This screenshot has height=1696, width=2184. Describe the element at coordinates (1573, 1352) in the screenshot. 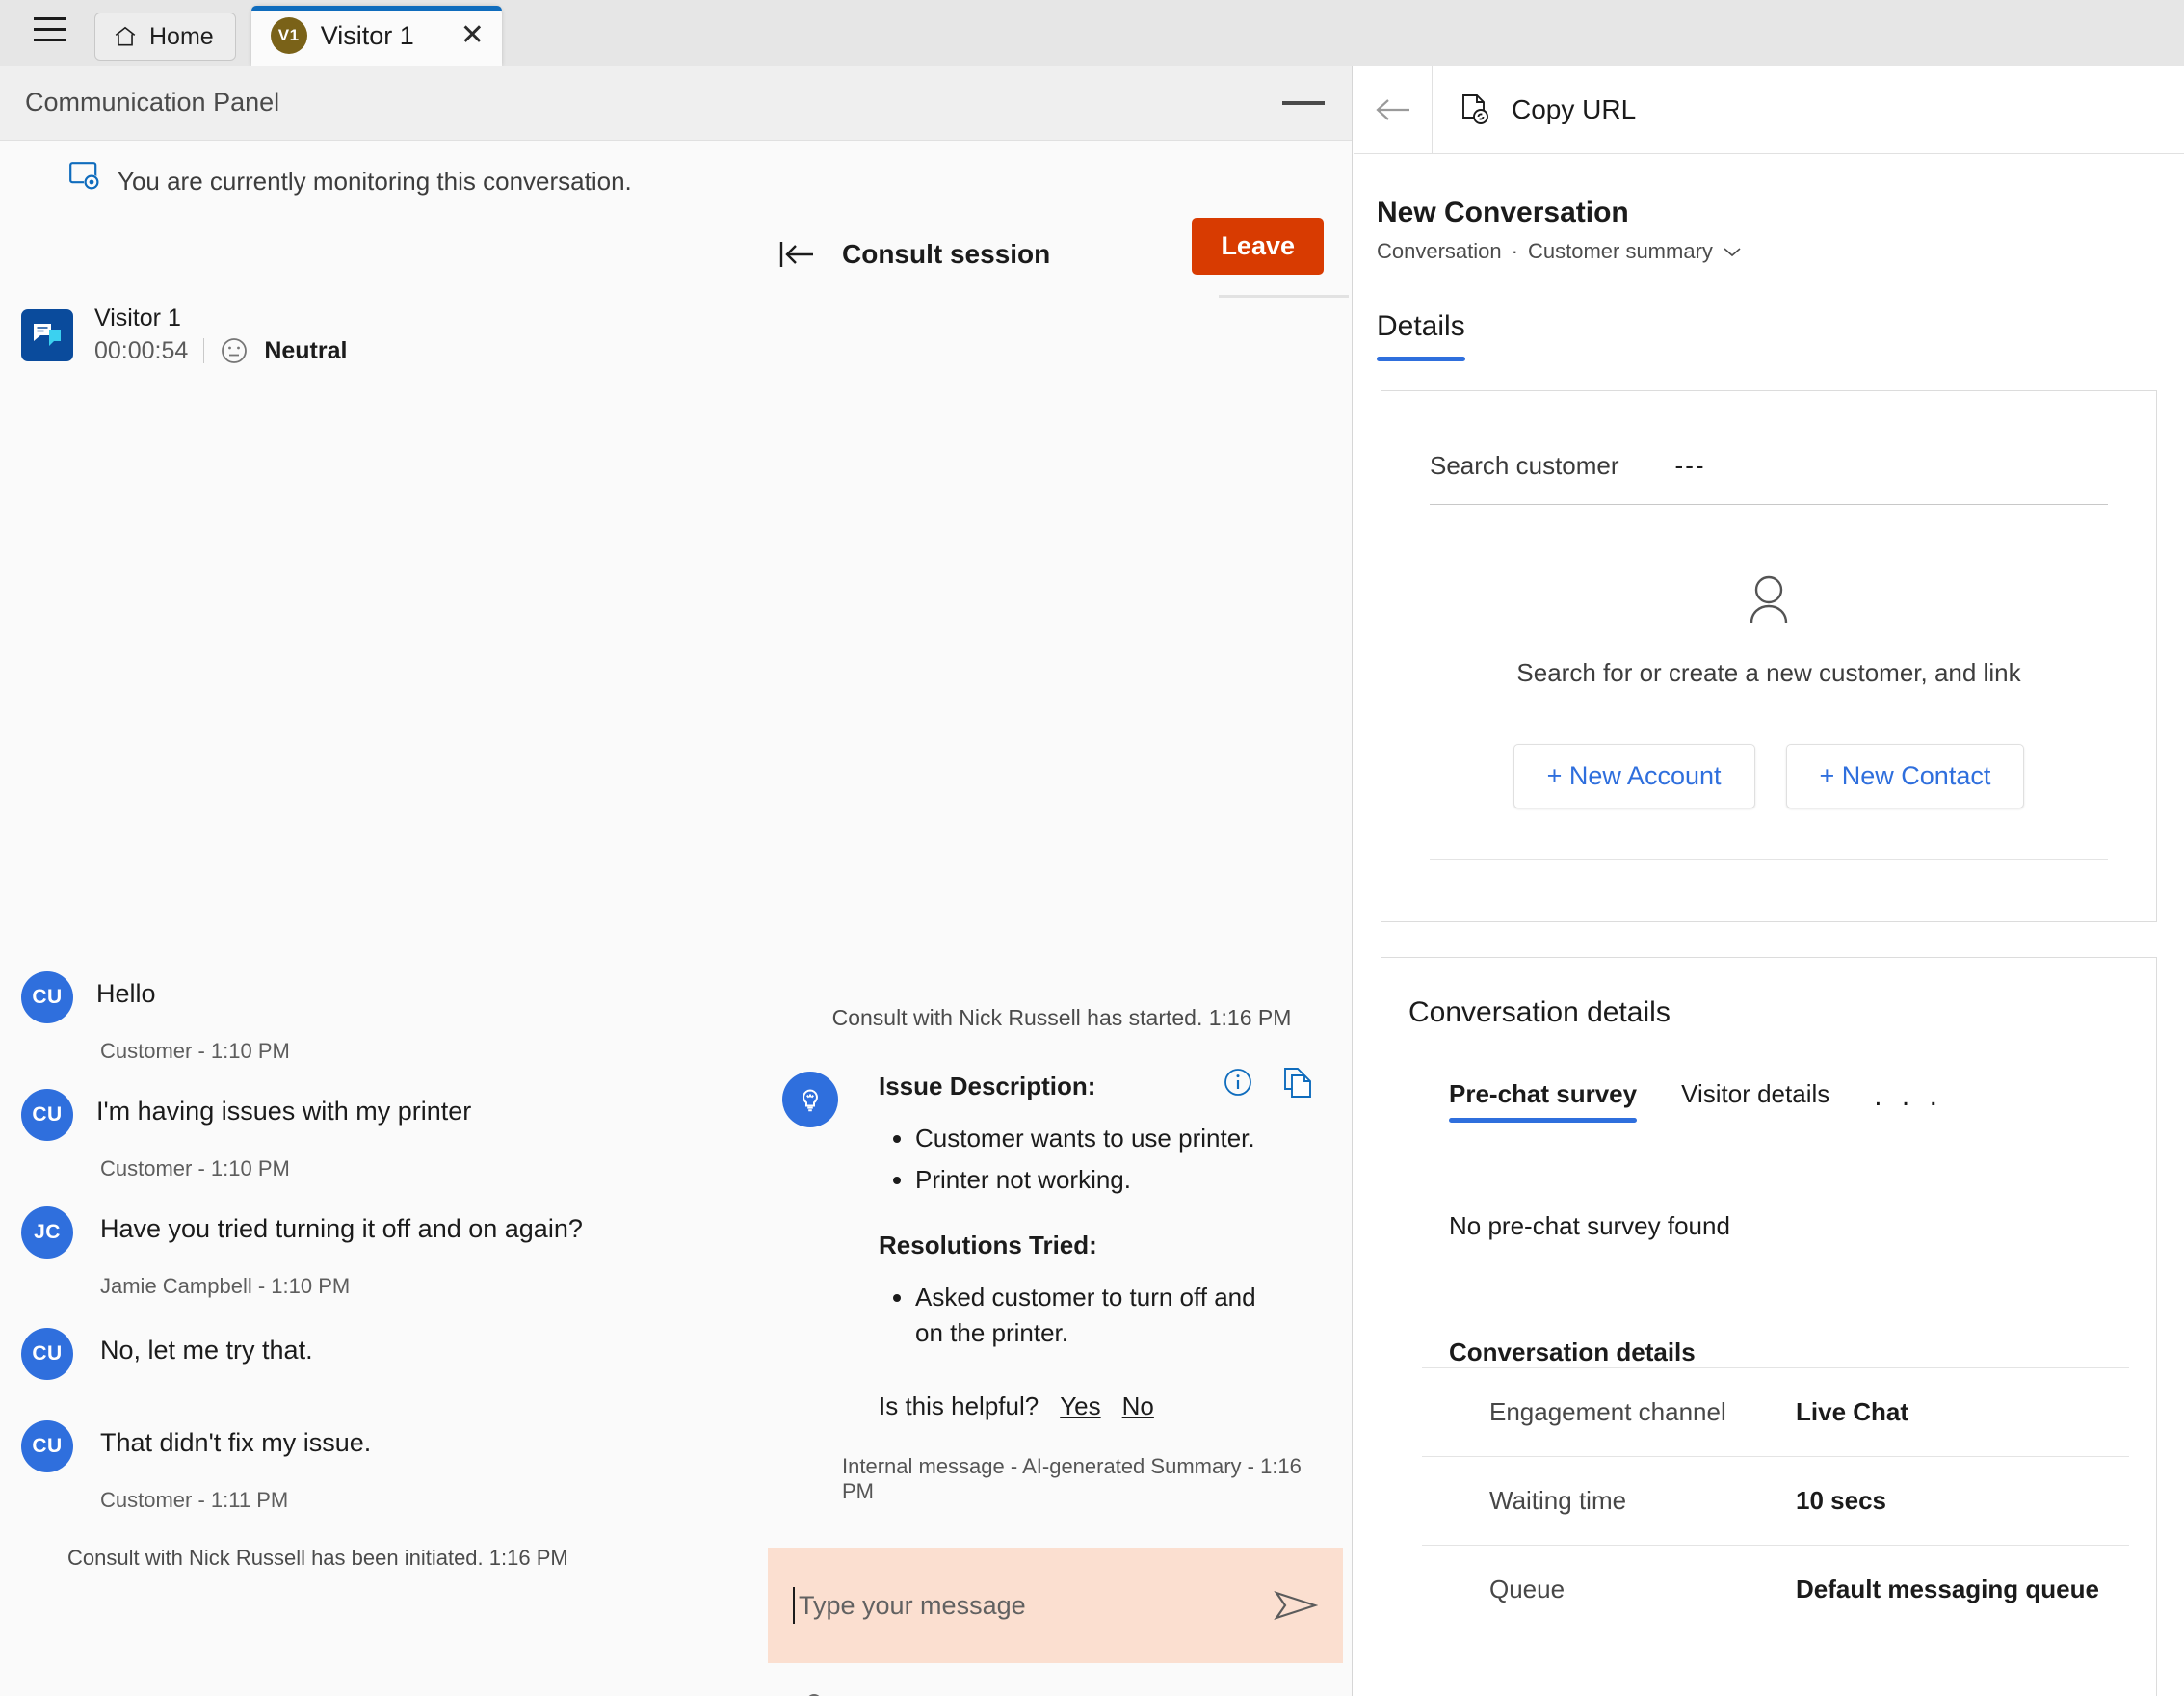

I see `conversation-details-subtitle: Conversation details` at that location.